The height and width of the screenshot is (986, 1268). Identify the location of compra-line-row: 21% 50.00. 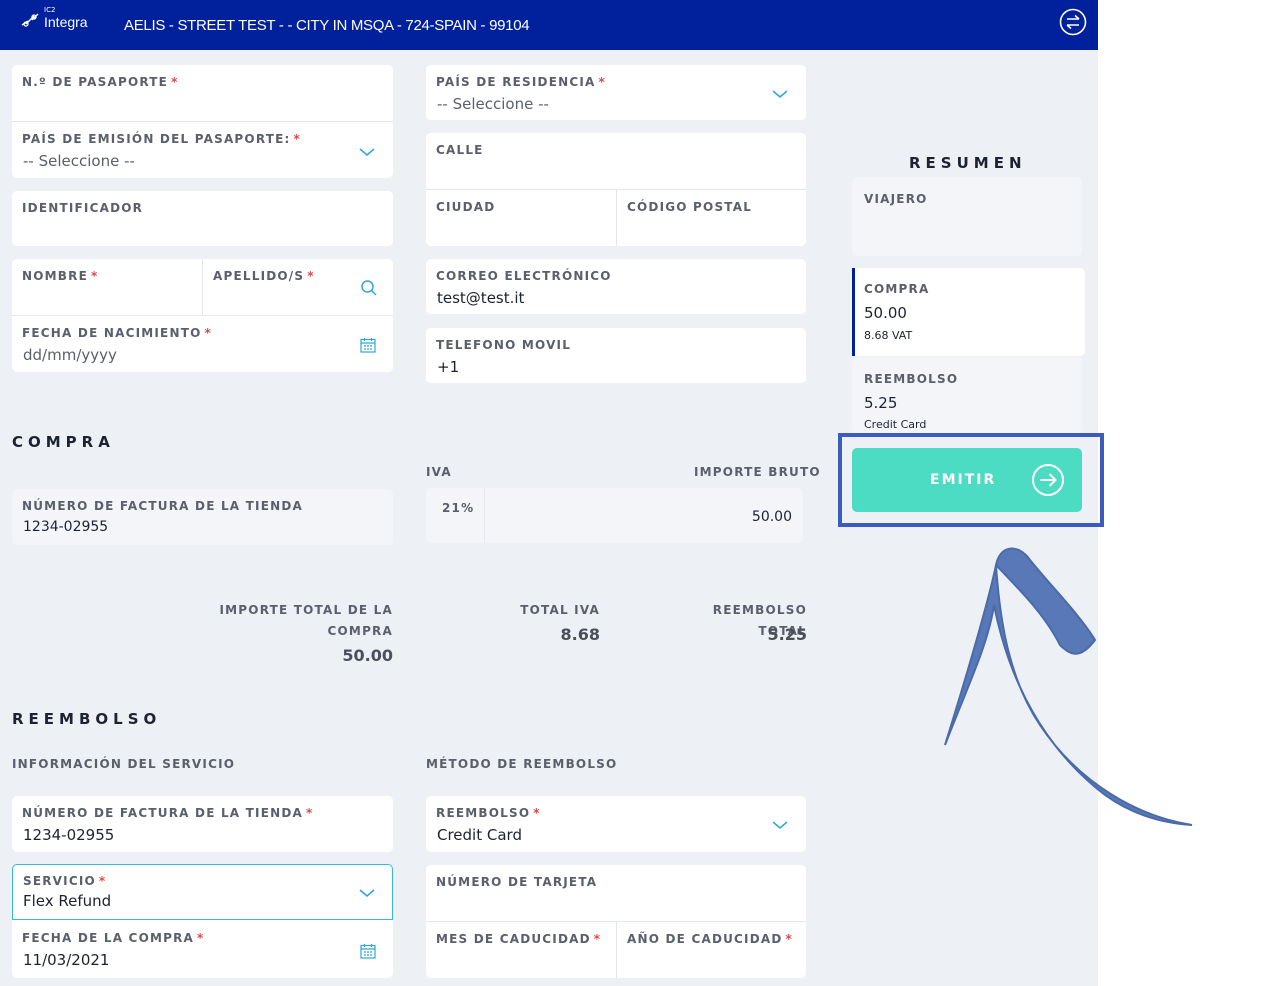
(614, 515).